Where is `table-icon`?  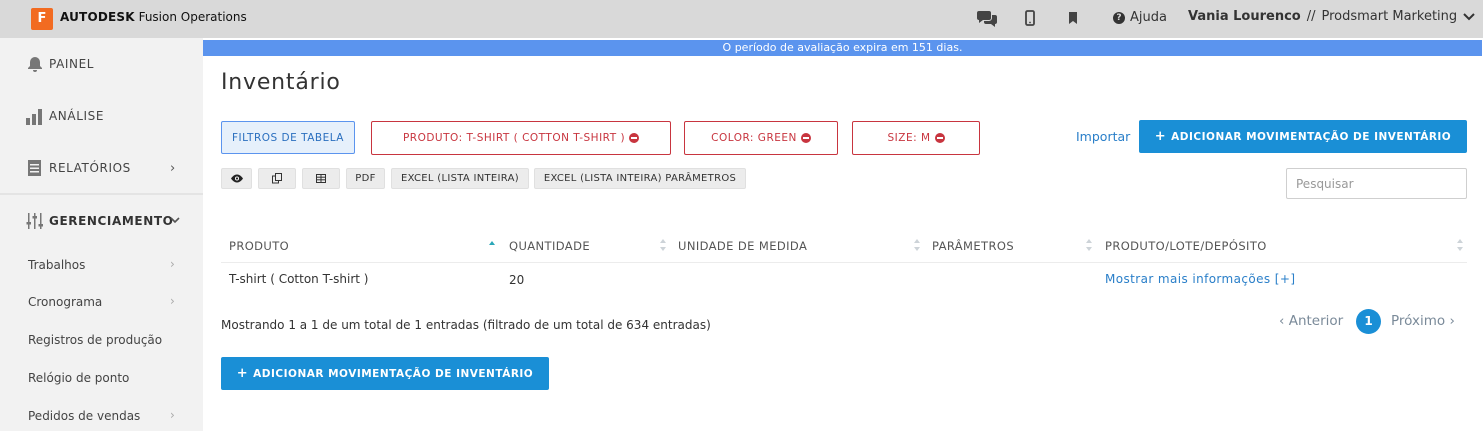
table-icon is located at coordinates (321, 178).